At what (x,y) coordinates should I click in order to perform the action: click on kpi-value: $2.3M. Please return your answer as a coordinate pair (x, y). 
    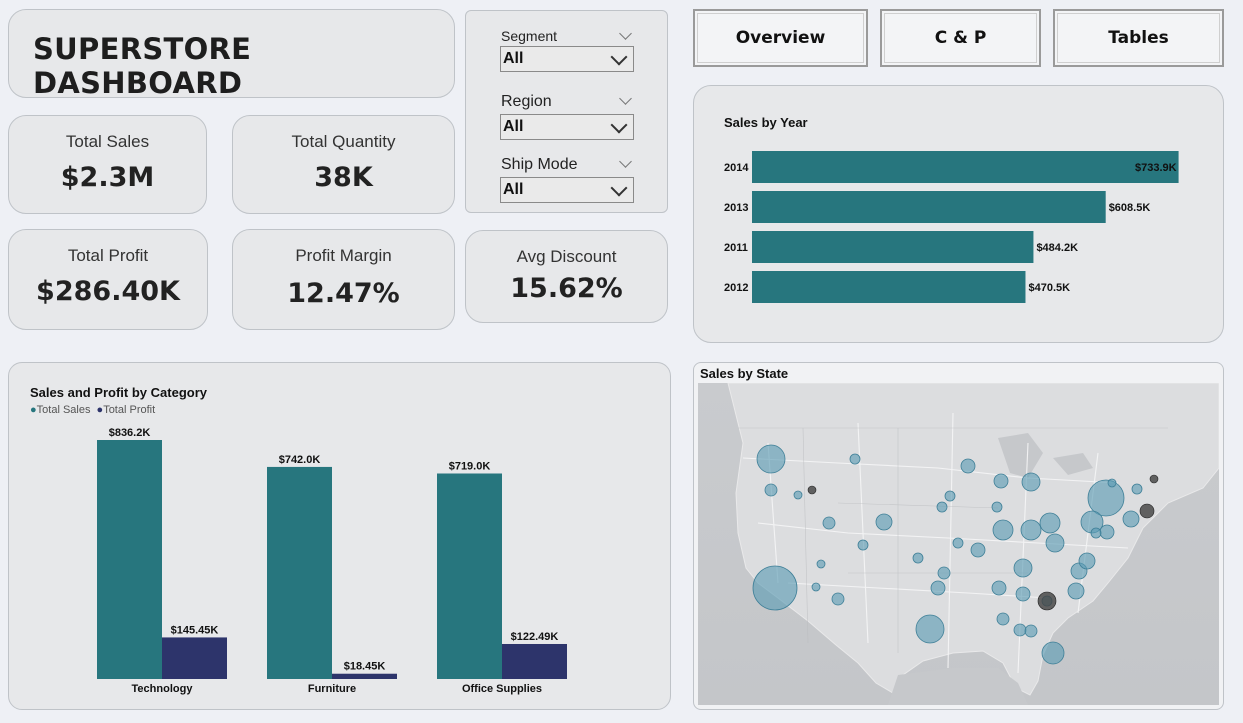
    Looking at the image, I should click on (107, 177).